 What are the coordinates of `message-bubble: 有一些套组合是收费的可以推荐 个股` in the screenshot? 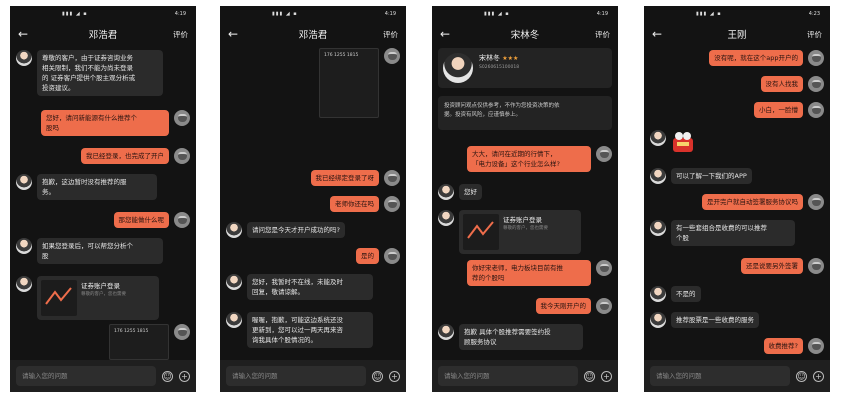 It's located at (733, 233).